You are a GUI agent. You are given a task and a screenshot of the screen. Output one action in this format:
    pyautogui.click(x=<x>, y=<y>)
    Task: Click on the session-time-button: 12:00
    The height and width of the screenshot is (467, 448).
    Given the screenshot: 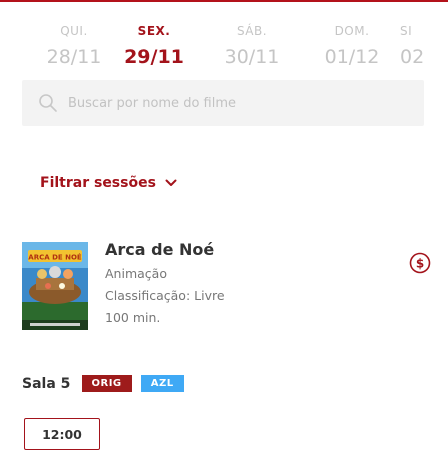 What is the action you would take?
    pyautogui.click(x=62, y=434)
    